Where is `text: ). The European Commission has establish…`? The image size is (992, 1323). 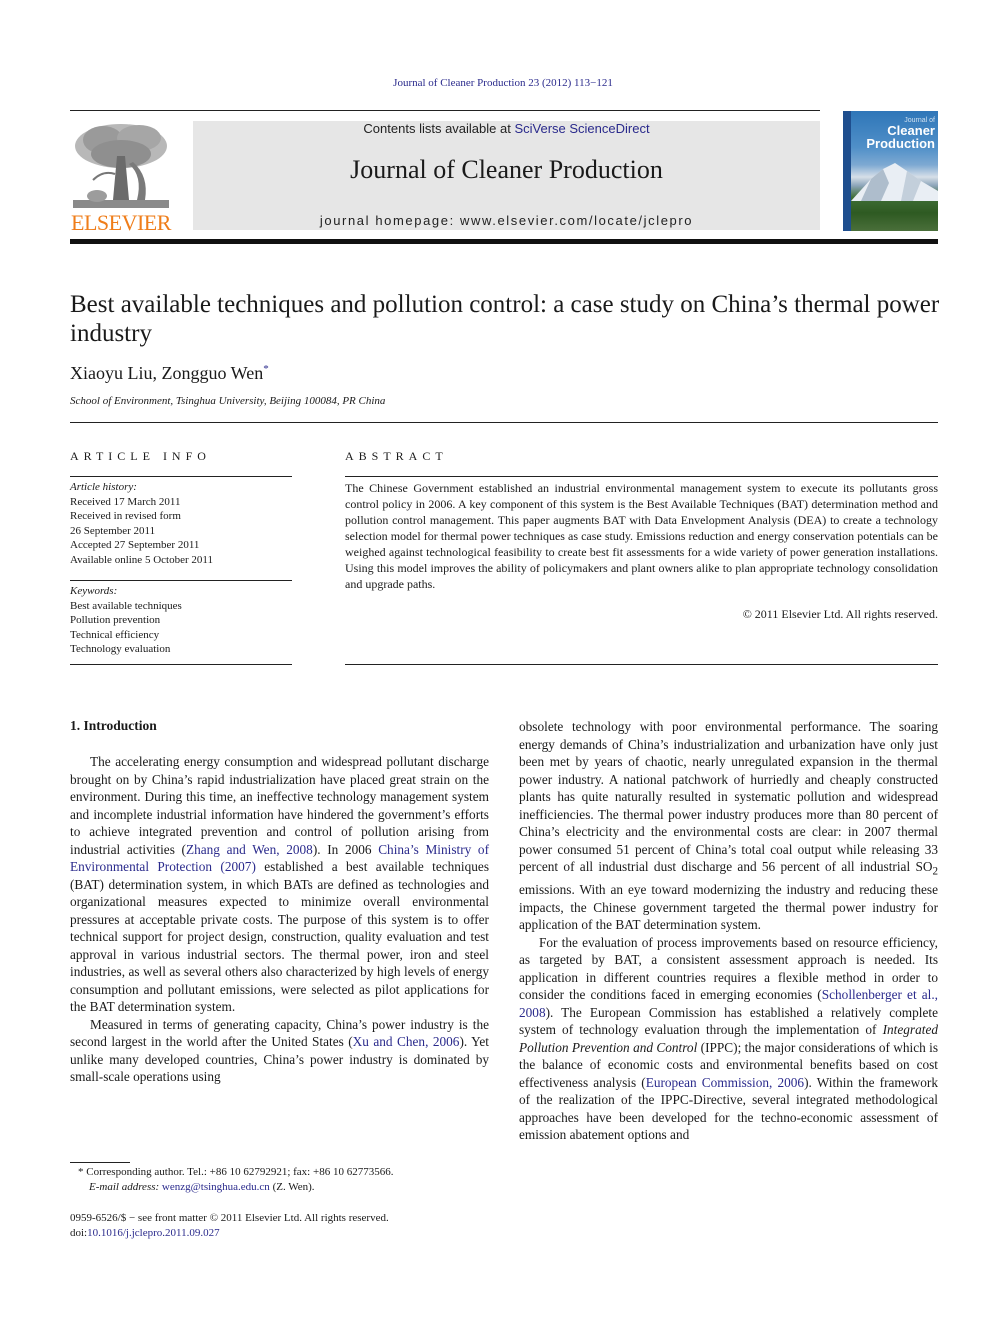
text: ). The European Commission has establish… is located at coordinates (728, 1021).